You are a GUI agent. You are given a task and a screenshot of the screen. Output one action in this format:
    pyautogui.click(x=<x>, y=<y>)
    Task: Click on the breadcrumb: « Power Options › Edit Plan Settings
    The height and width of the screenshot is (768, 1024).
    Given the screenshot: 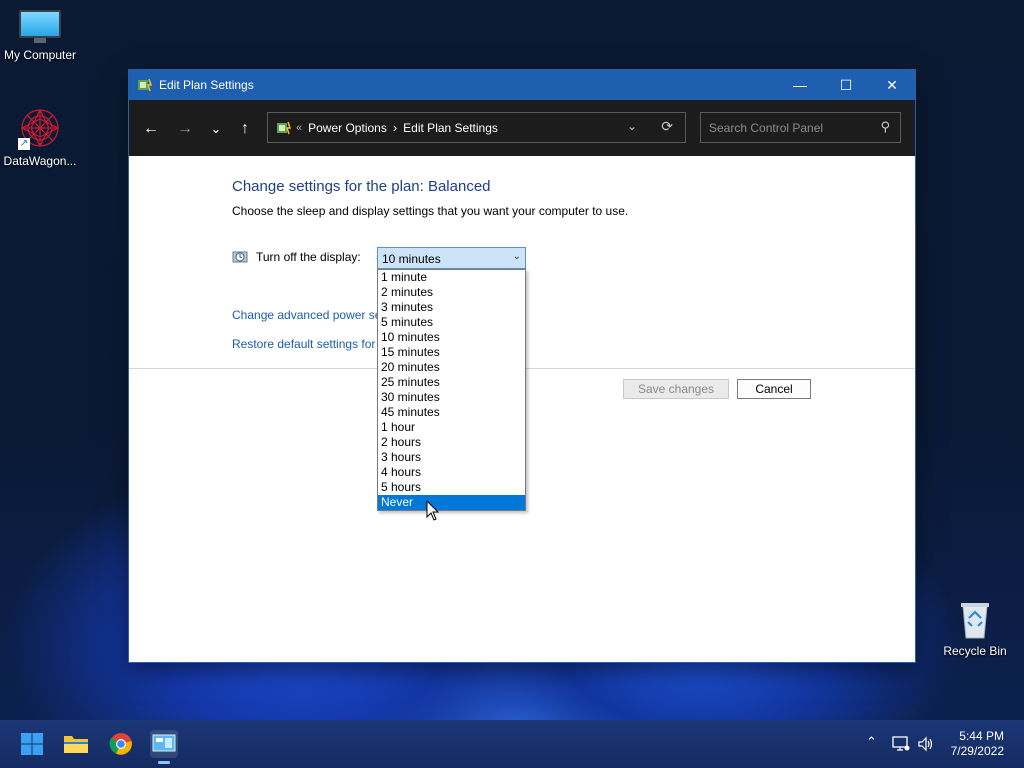 What is the action you would take?
    pyautogui.click(x=387, y=128)
    